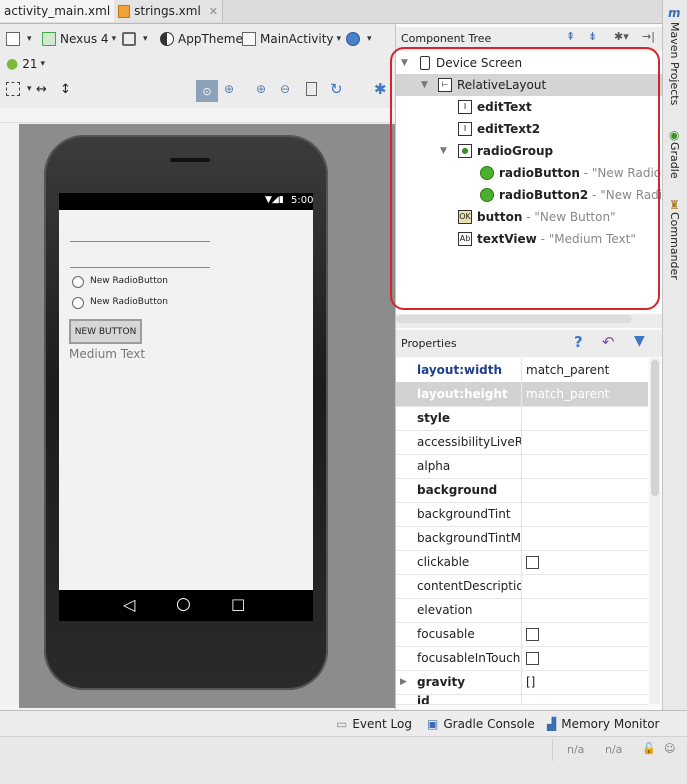  What do you see at coordinates (313, 89) in the screenshot?
I see `page-button` at bounding box center [313, 89].